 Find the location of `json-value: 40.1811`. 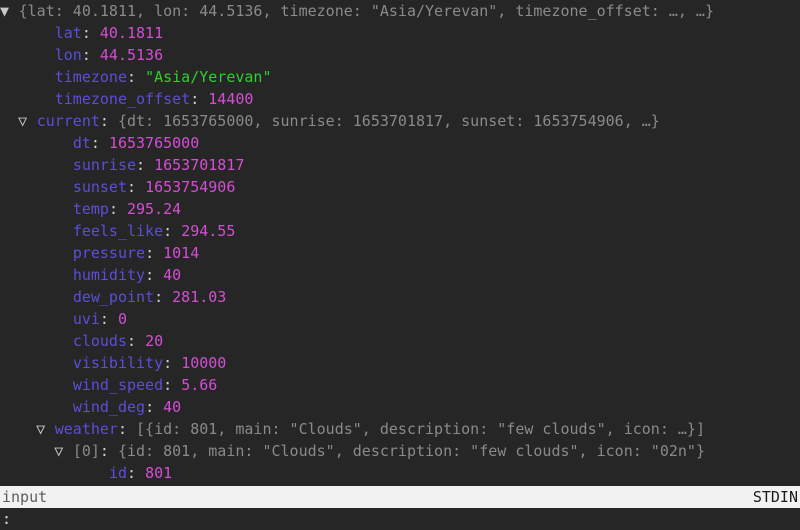

json-value: 40.1811 is located at coordinates (131, 33).